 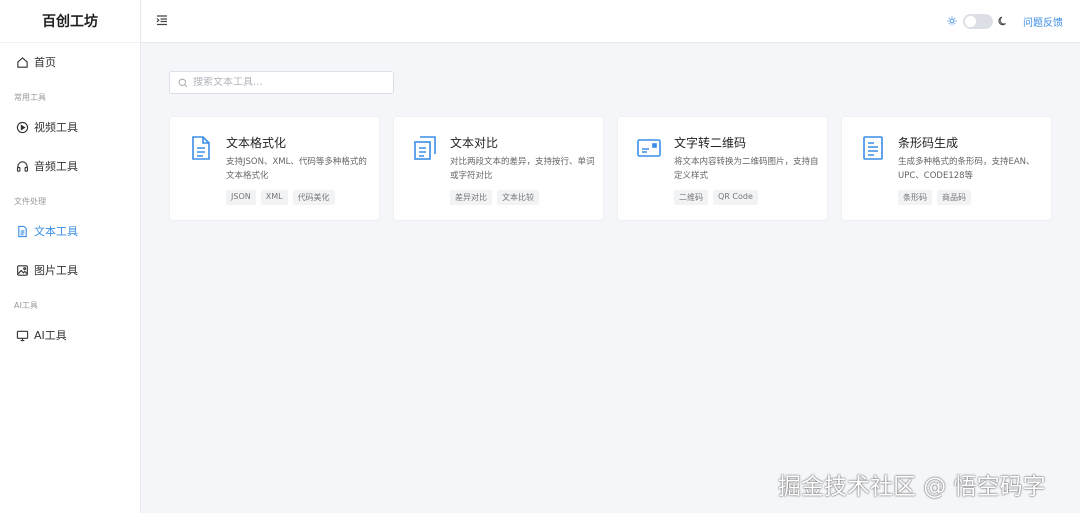 What do you see at coordinates (22, 231) in the screenshot?
I see `document-icon` at bounding box center [22, 231].